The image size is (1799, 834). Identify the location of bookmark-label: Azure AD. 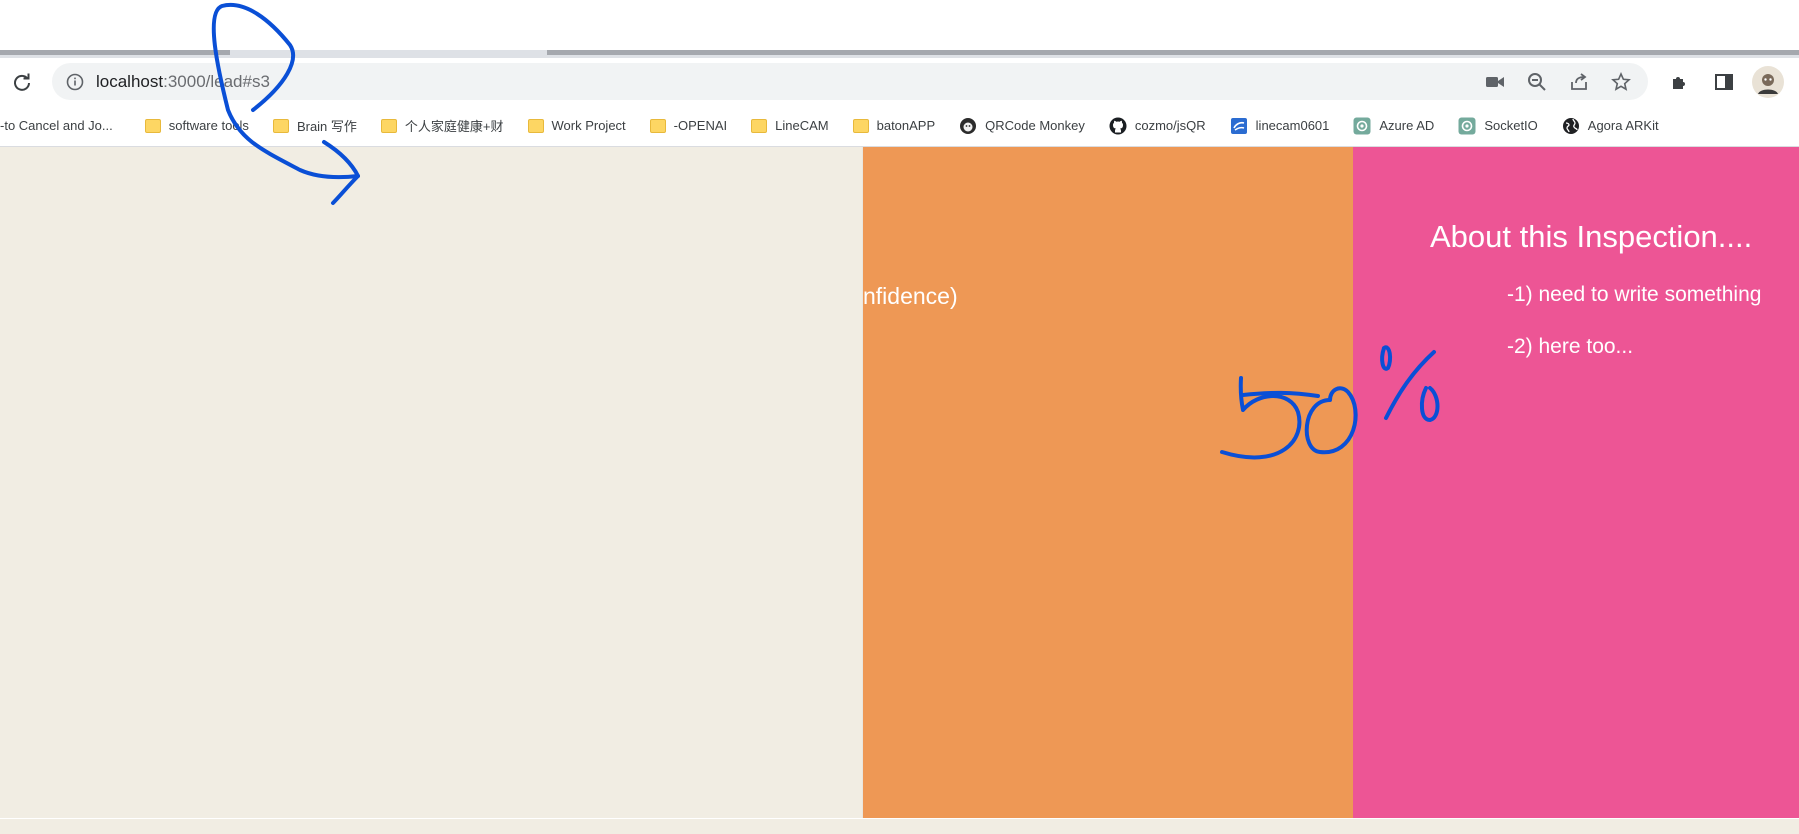
(1407, 125).